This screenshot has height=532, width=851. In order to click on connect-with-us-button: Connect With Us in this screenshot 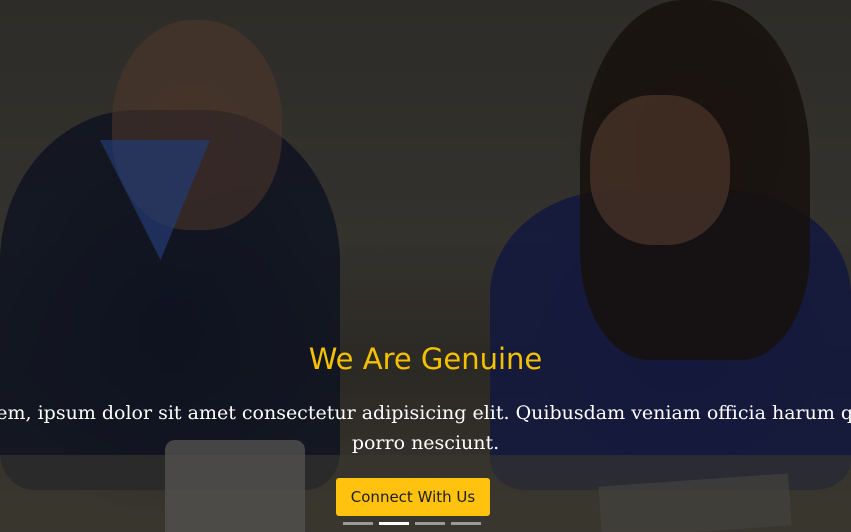, I will do `click(413, 497)`.